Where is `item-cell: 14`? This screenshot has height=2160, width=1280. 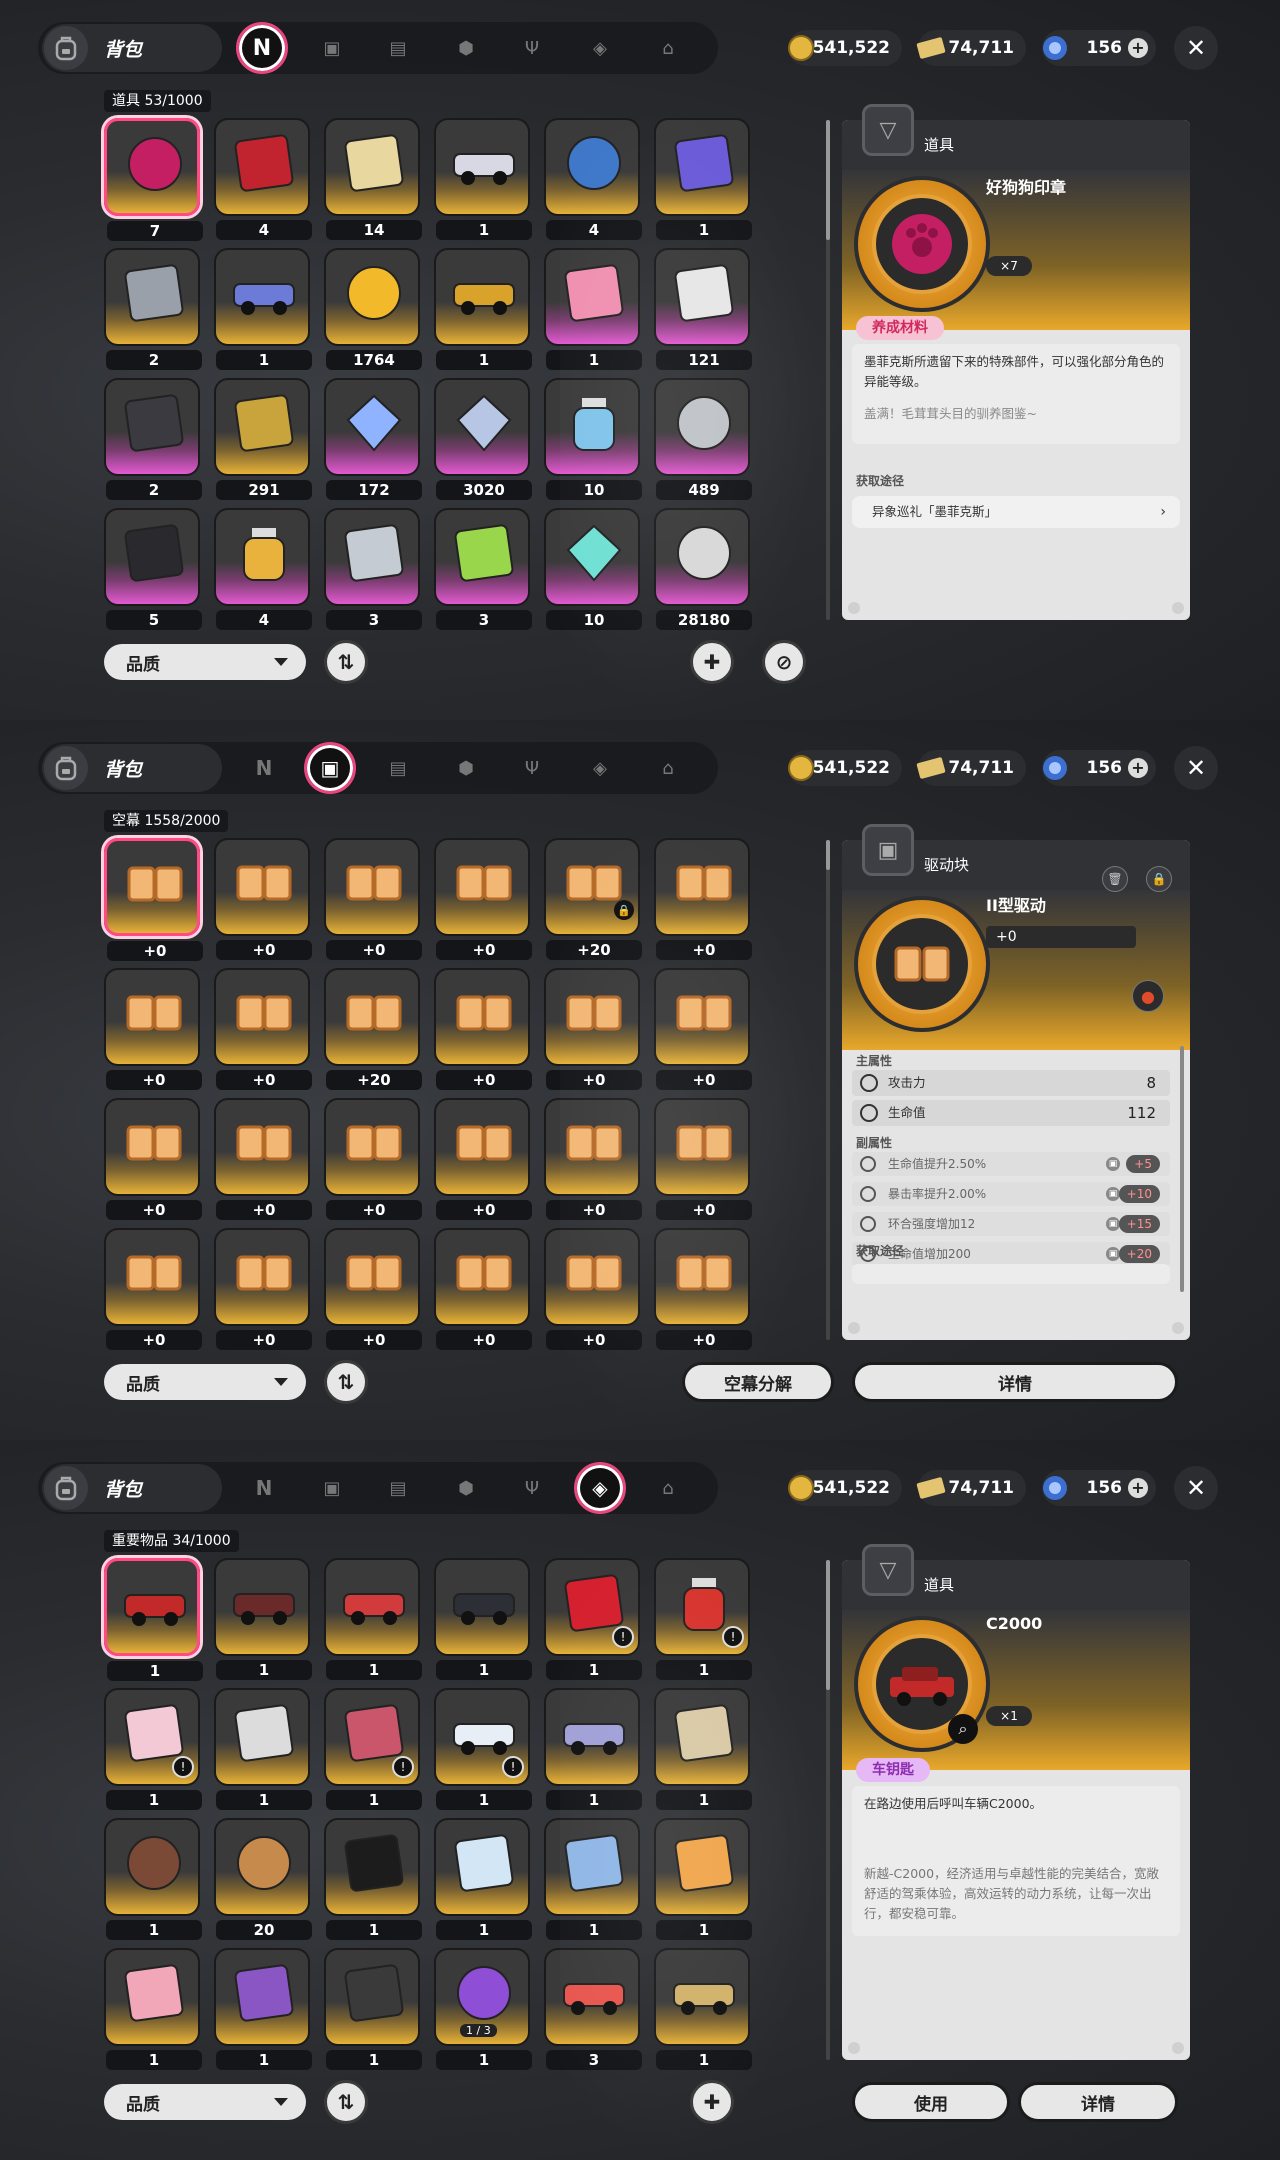 item-cell: 14 is located at coordinates (373, 179).